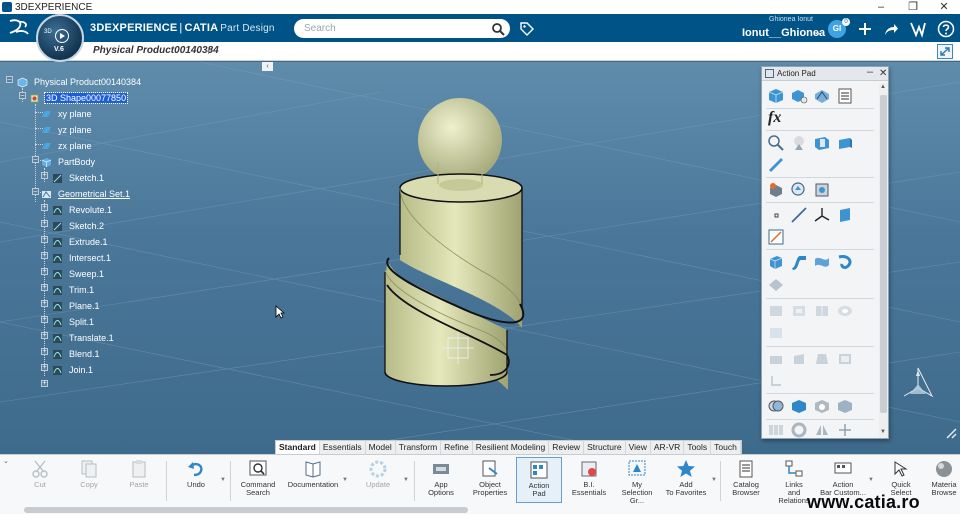 This screenshot has height=514, width=960. Describe the element at coordinates (870, 72) in the screenshot. I see `minimize-button: –` at that location.